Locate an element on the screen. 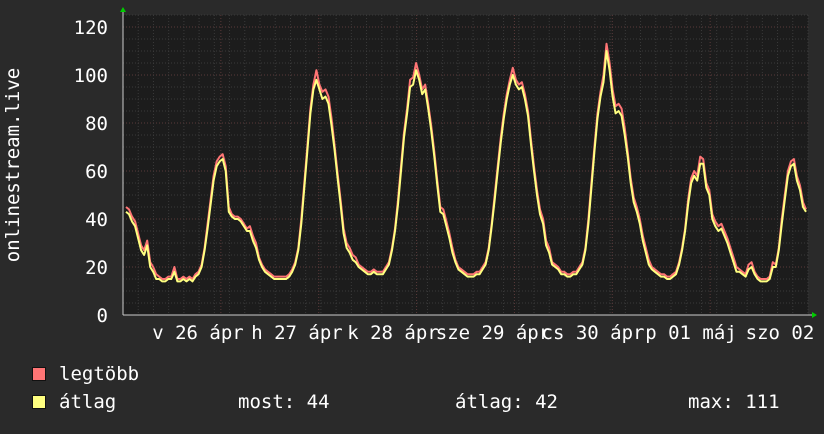 Image resolution: width=824 pixels, height=434 pixels. y-tick-label: 0 is located at coordinates (102, 316).